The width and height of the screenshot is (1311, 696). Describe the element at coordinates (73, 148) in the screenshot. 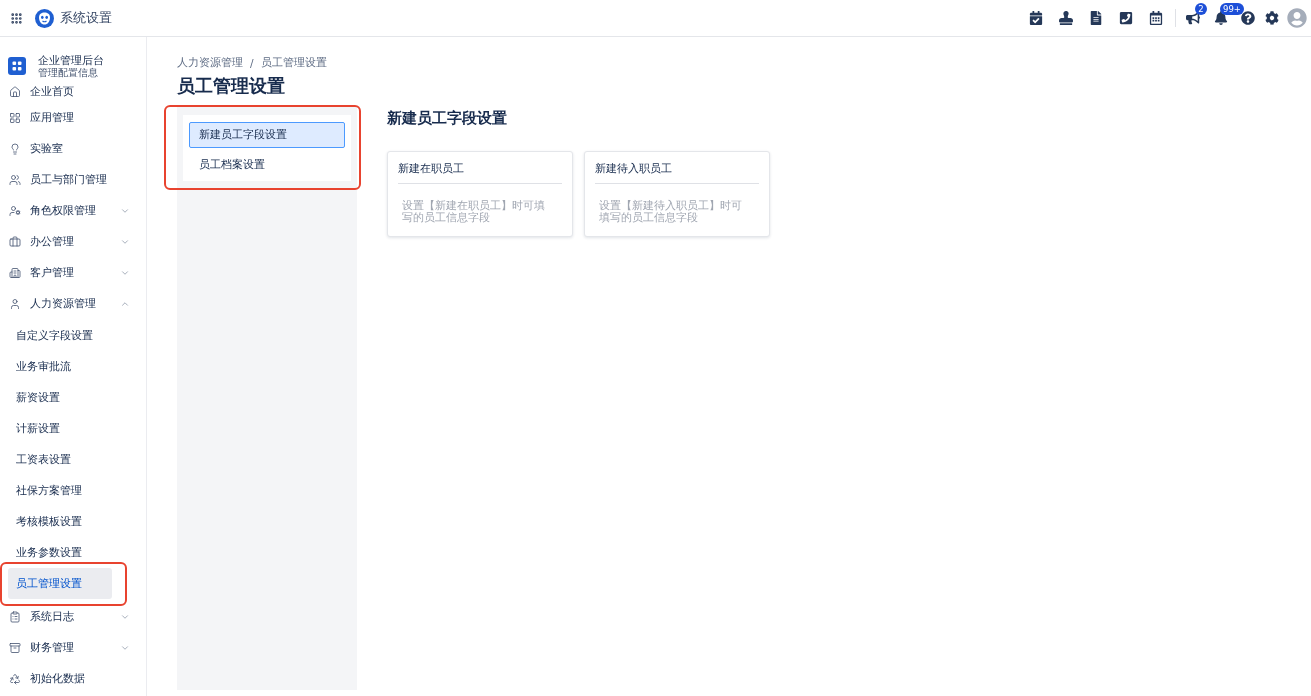

I see `sidebar-item: 实验室` at that location.